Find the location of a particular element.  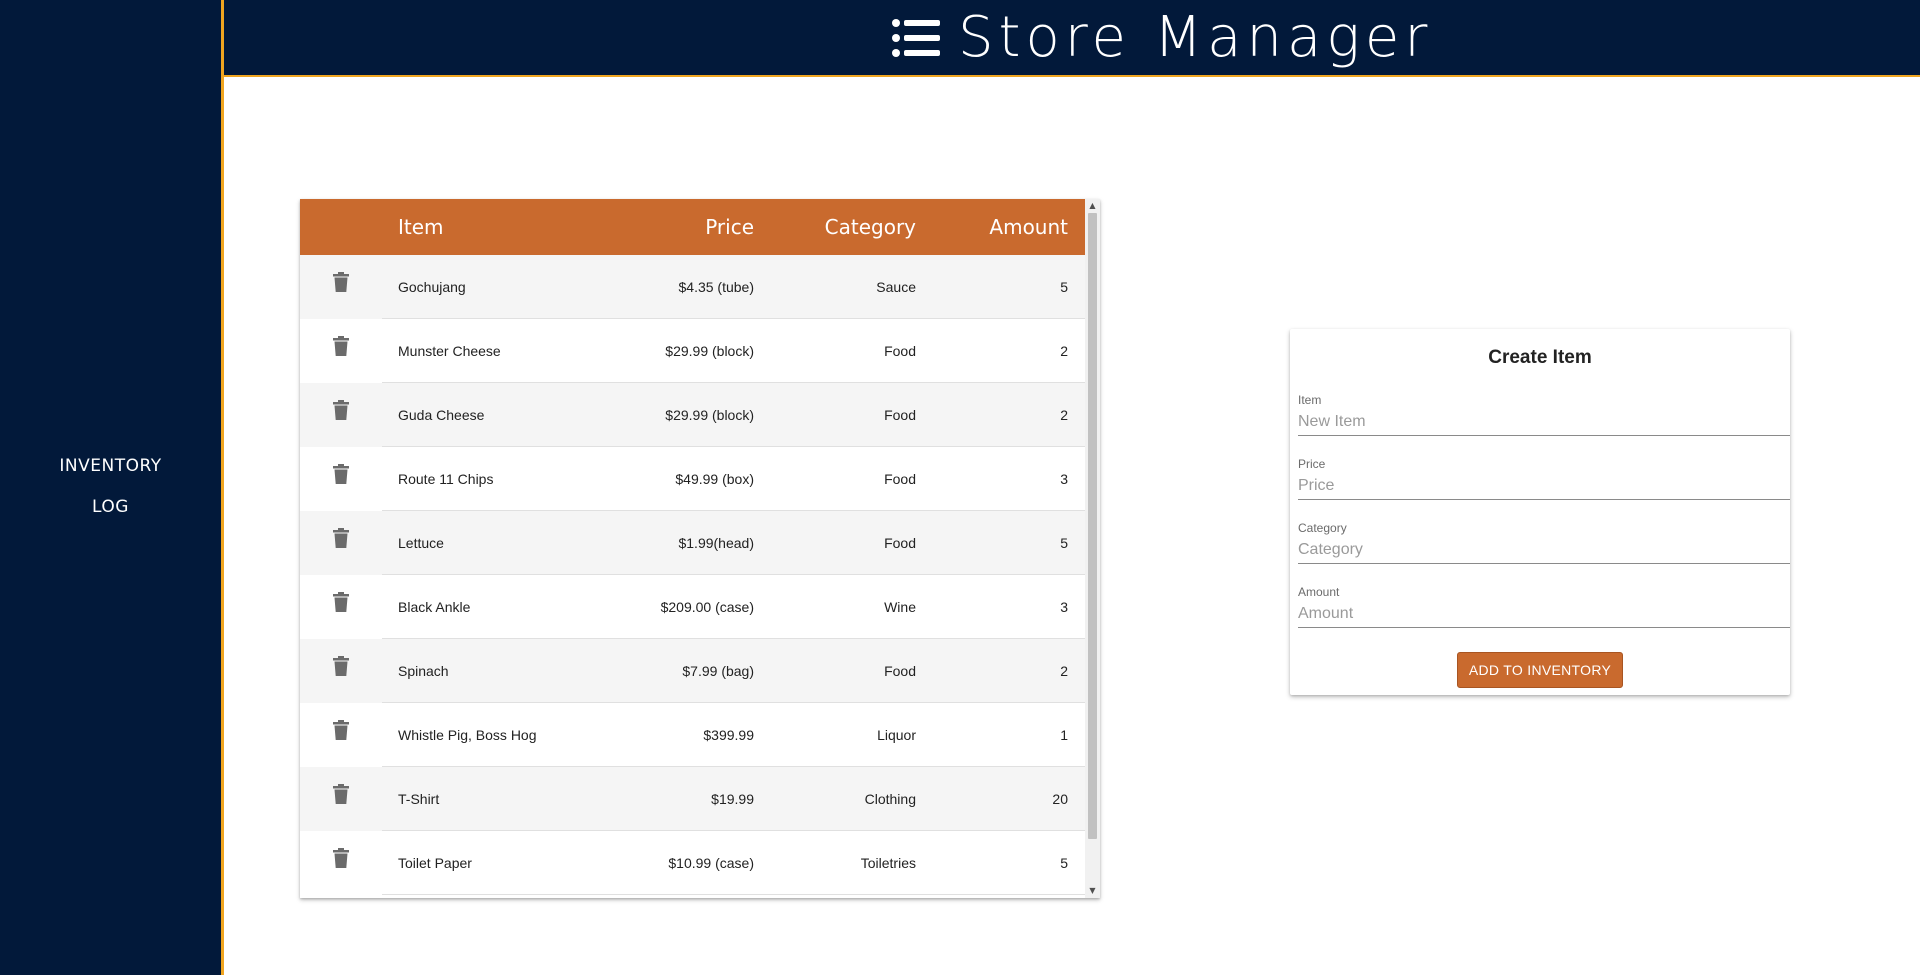

form-title: Create Item is located at coordinates (1540, 357).